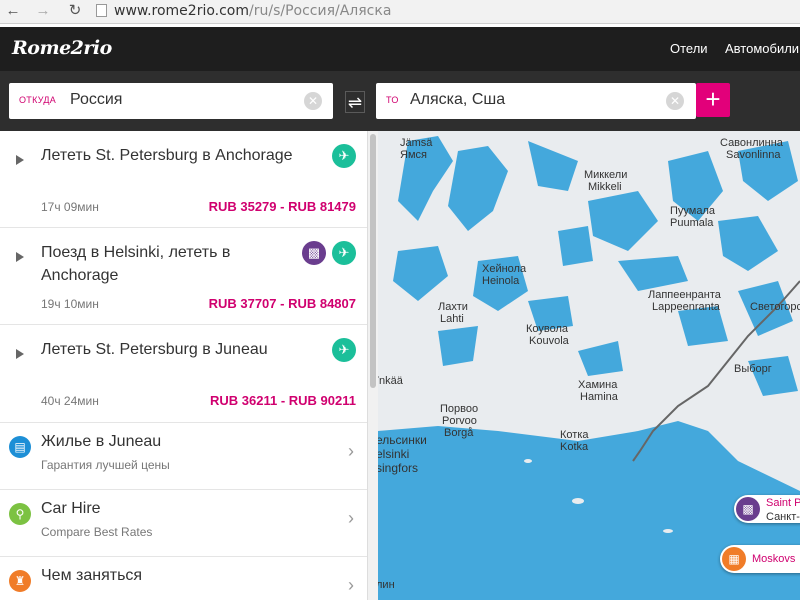 Image resolution: width=800 pixels, height=600 pixels. What do you see at coordinates (459, 409) in the screenshot?
I see `map-label: Порвоо` at bounding box center [459, 409].